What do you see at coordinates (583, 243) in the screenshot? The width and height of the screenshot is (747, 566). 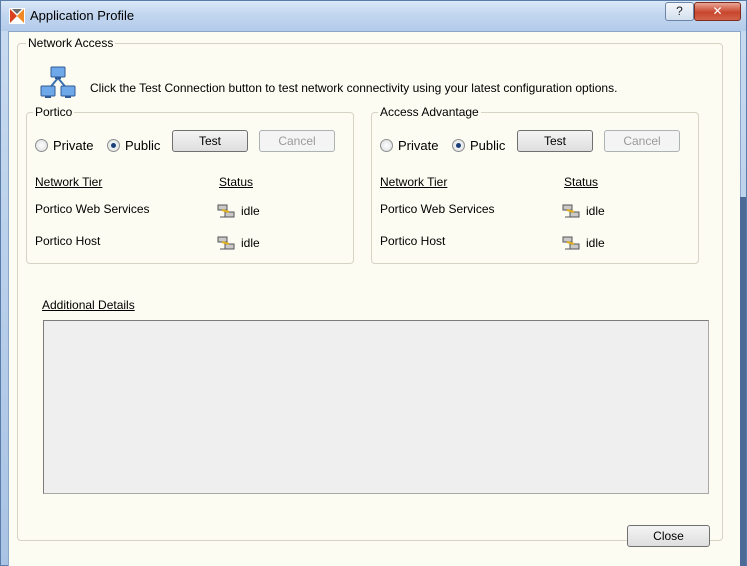 I see `access-advantage-host-status: idle` at bounding box center [583, 243].